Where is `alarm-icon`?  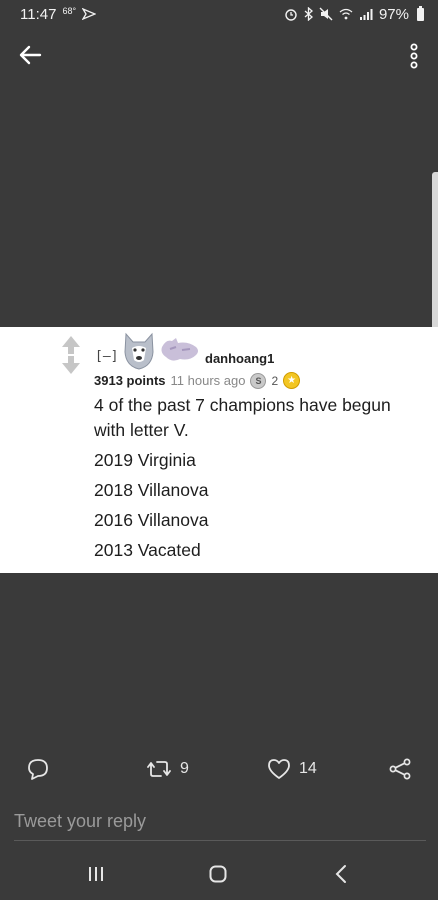 alarm-icon is located at coordinates (291, 15).